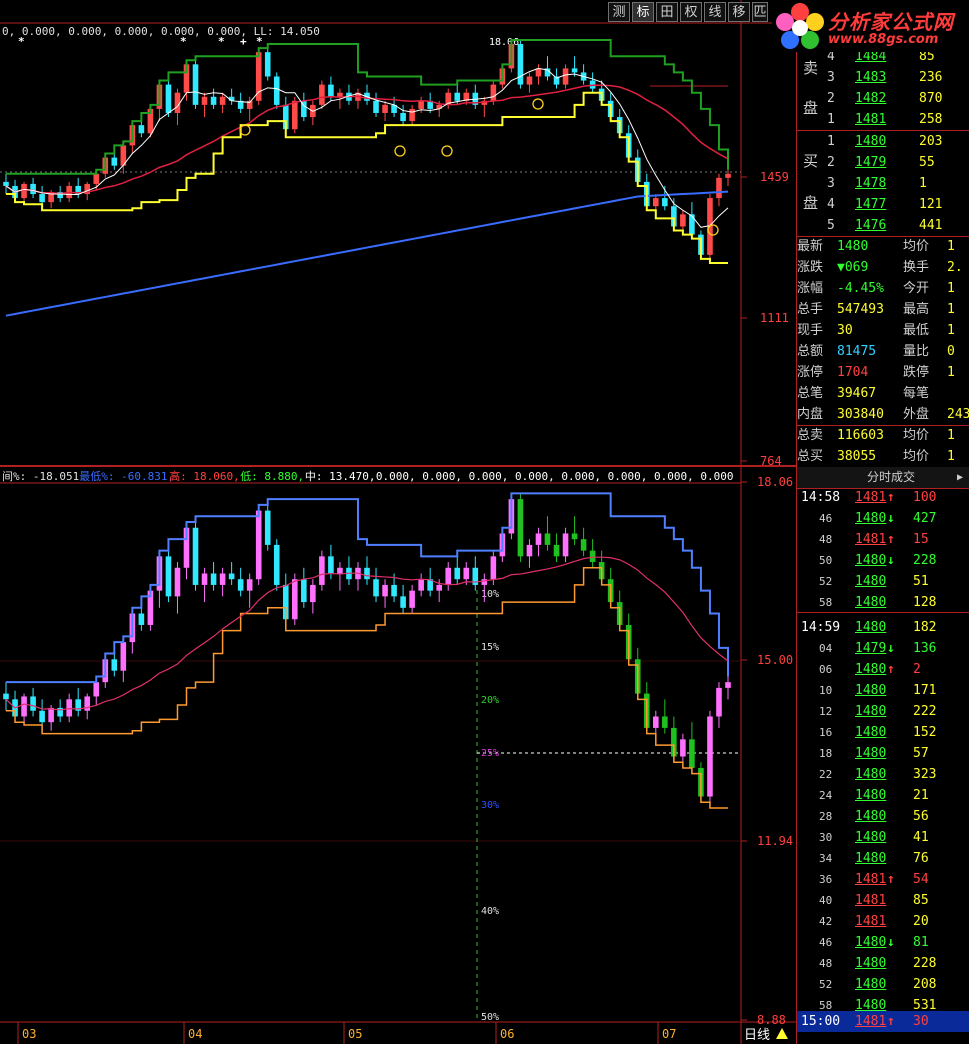  I want to click on tick-up-icon: ↑, so click(891, 539).